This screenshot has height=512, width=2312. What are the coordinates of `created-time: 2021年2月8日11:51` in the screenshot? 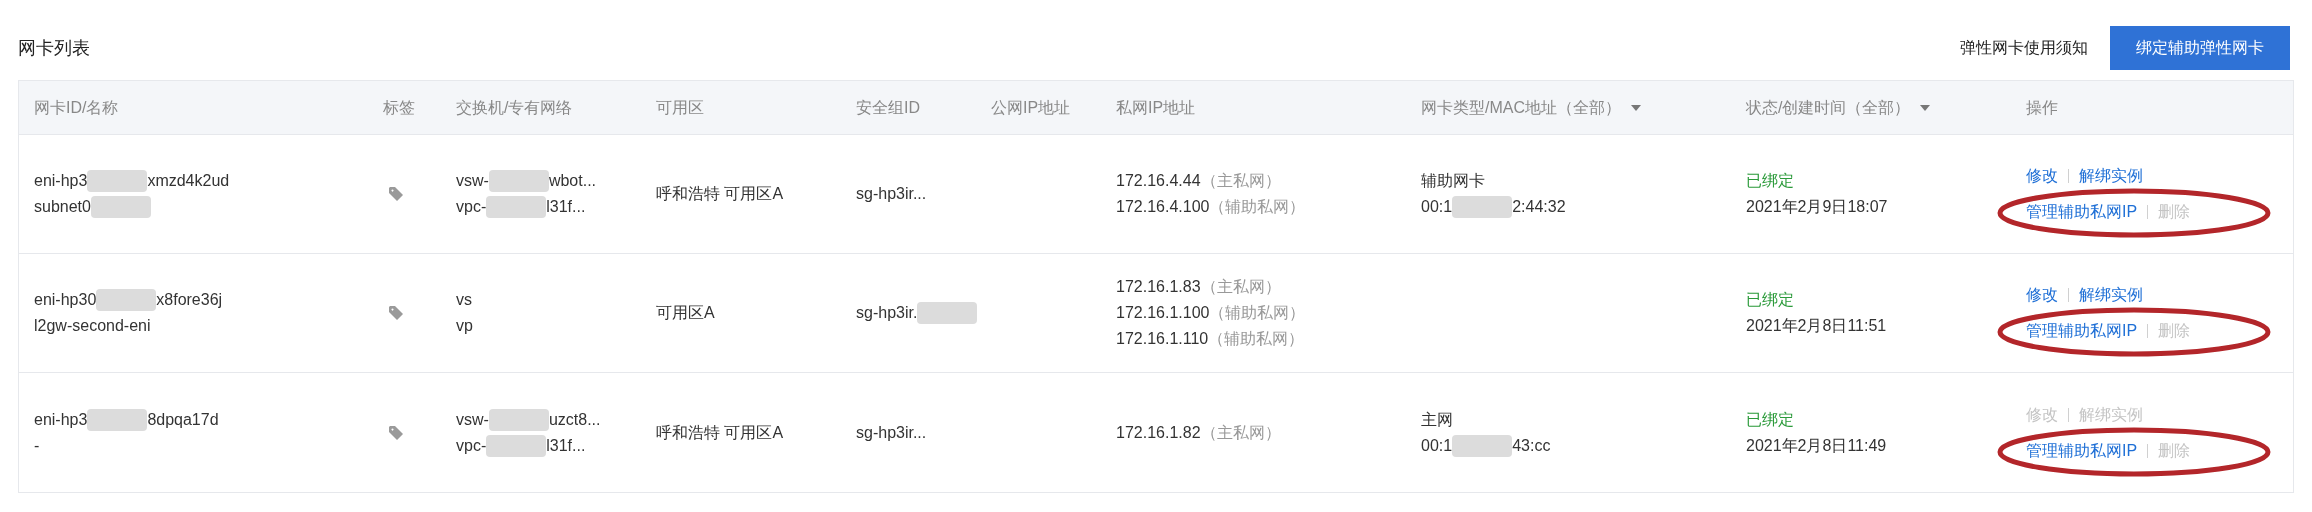 It's located at (1816, 326).